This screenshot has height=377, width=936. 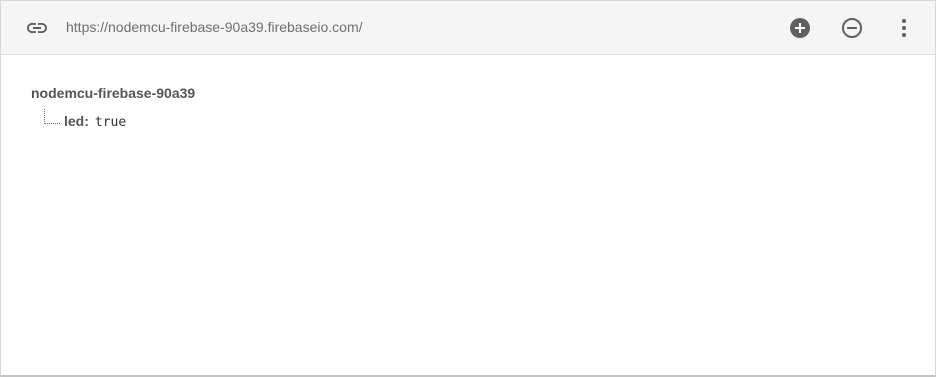 I want to click on tree-child-row: led: true, so click(x=95, y=122).